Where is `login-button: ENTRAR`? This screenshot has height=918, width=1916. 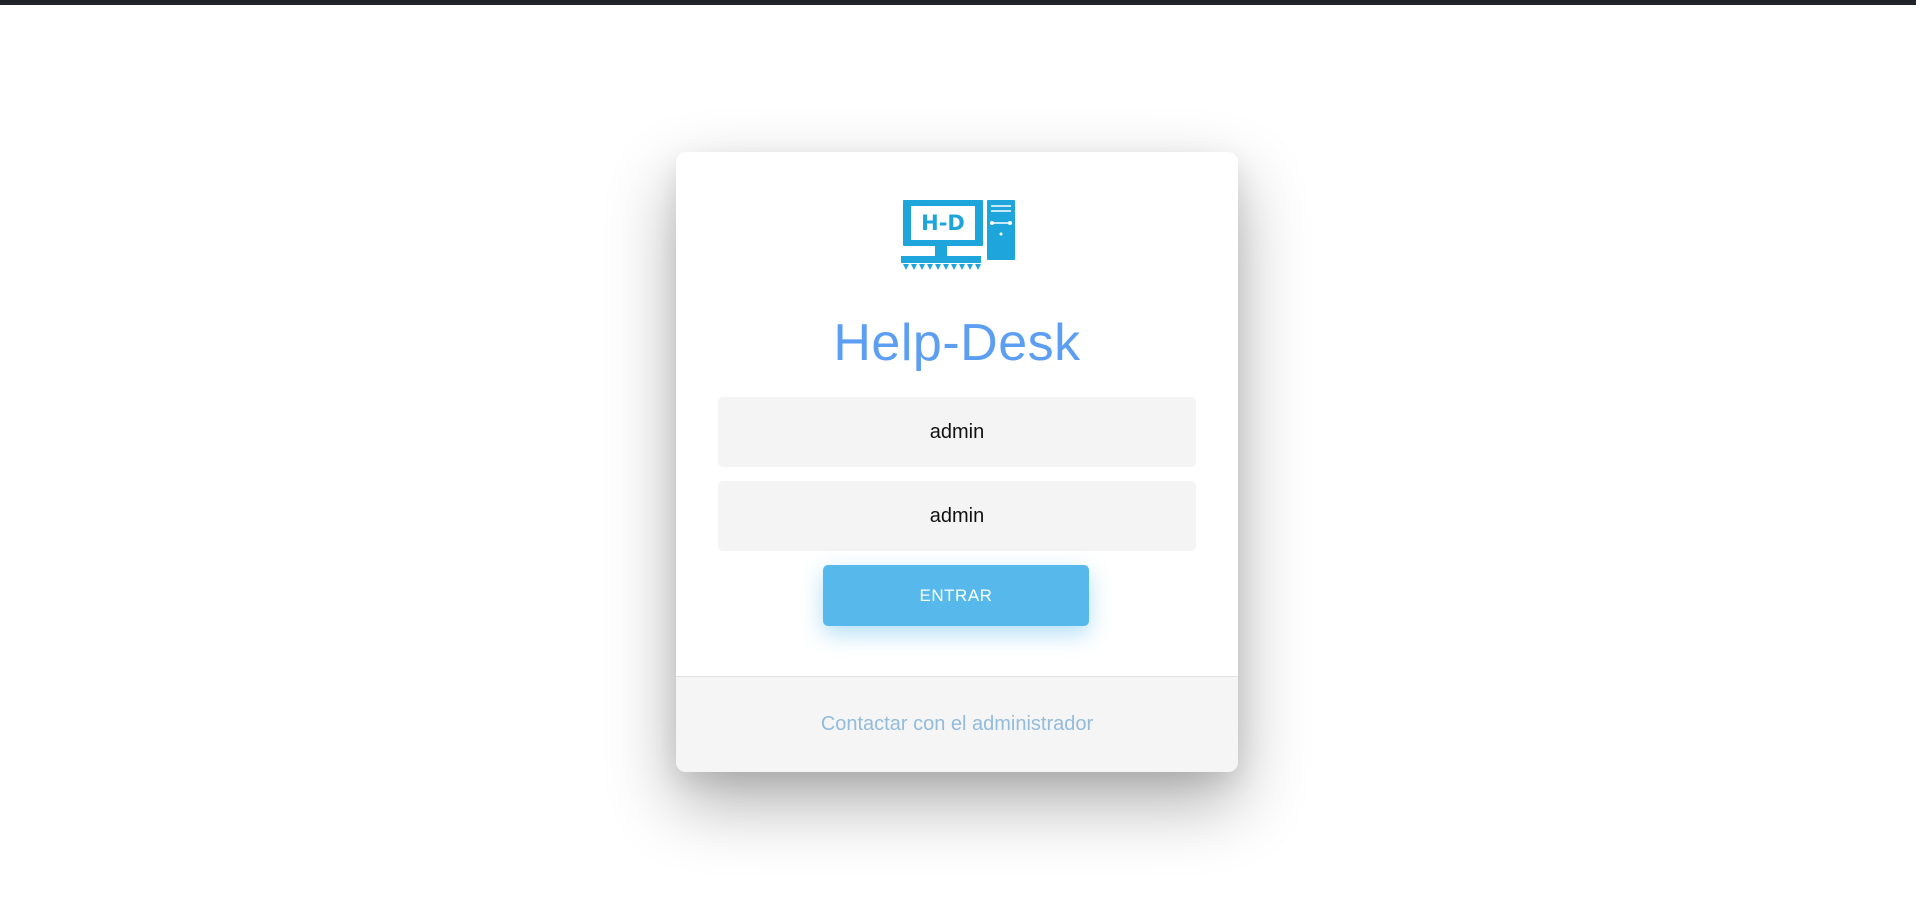
login-button: ENTRAR is located at coordinates (956, 595).